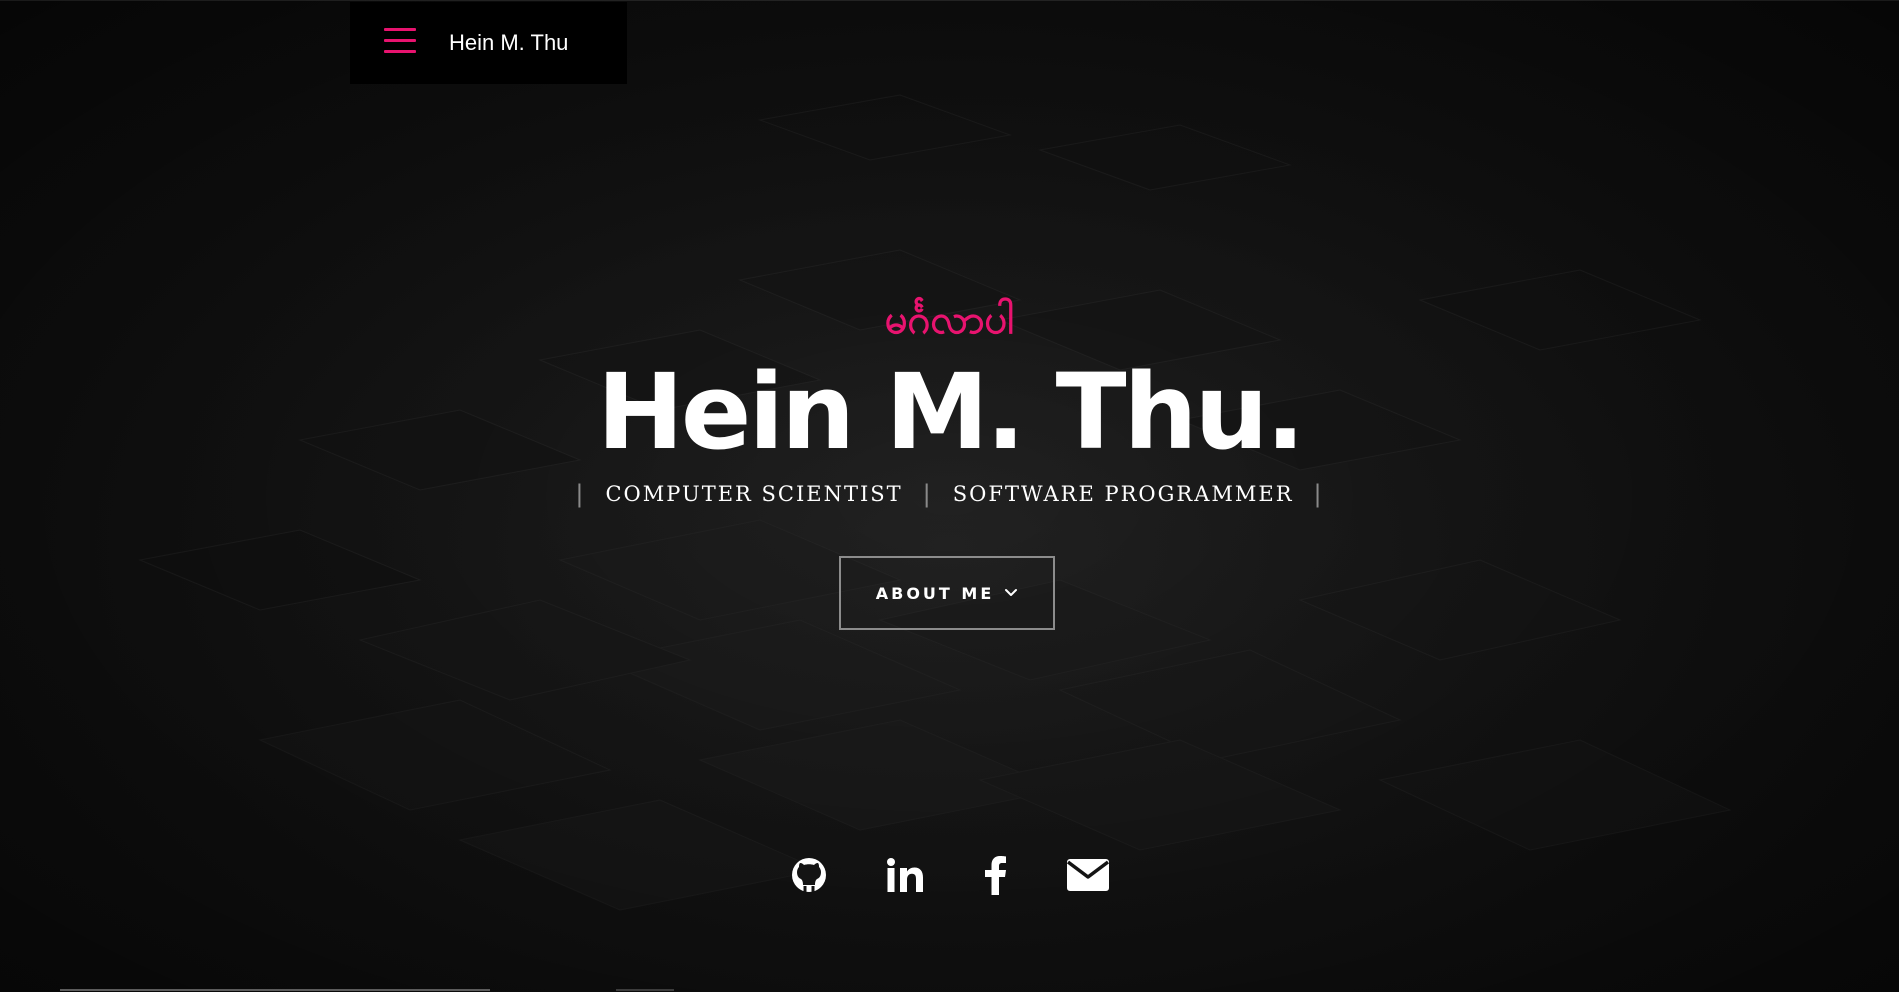 The image size is (1899, 992). I want to click on top-nav-bar: Hein M. Thu, so click(488, 43).